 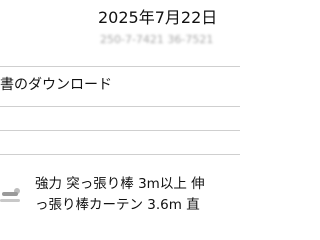 I want to click on receipt-download-link: 書のダウンロード, so click(x=120, y=86).